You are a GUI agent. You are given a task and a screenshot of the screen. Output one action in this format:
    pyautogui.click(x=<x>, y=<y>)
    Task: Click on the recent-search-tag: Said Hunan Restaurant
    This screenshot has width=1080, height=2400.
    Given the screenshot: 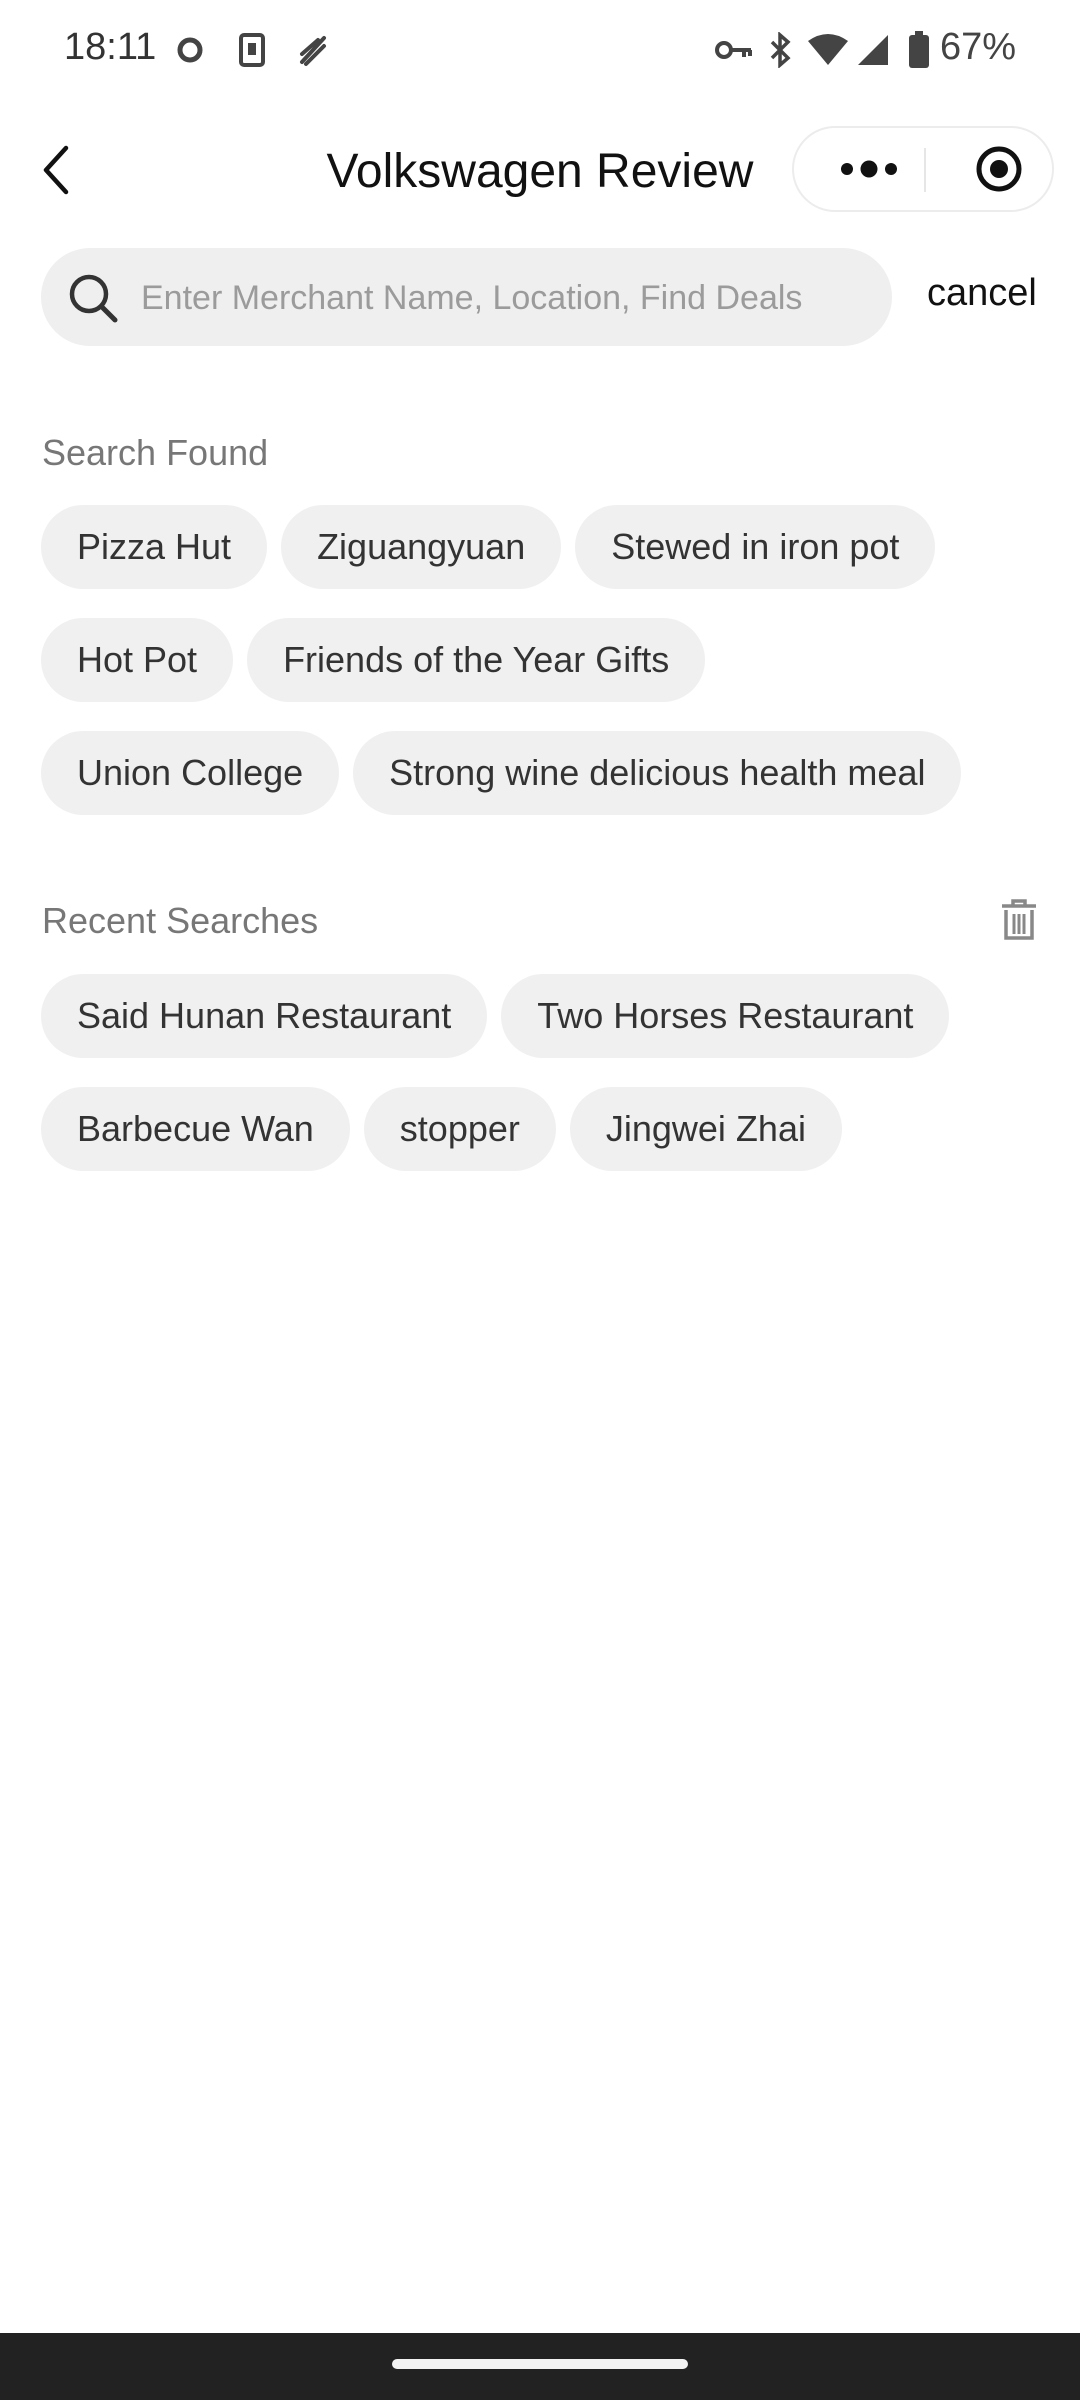 What is the action you would take?
    pyautogui.click(x=264, y=1016)
    